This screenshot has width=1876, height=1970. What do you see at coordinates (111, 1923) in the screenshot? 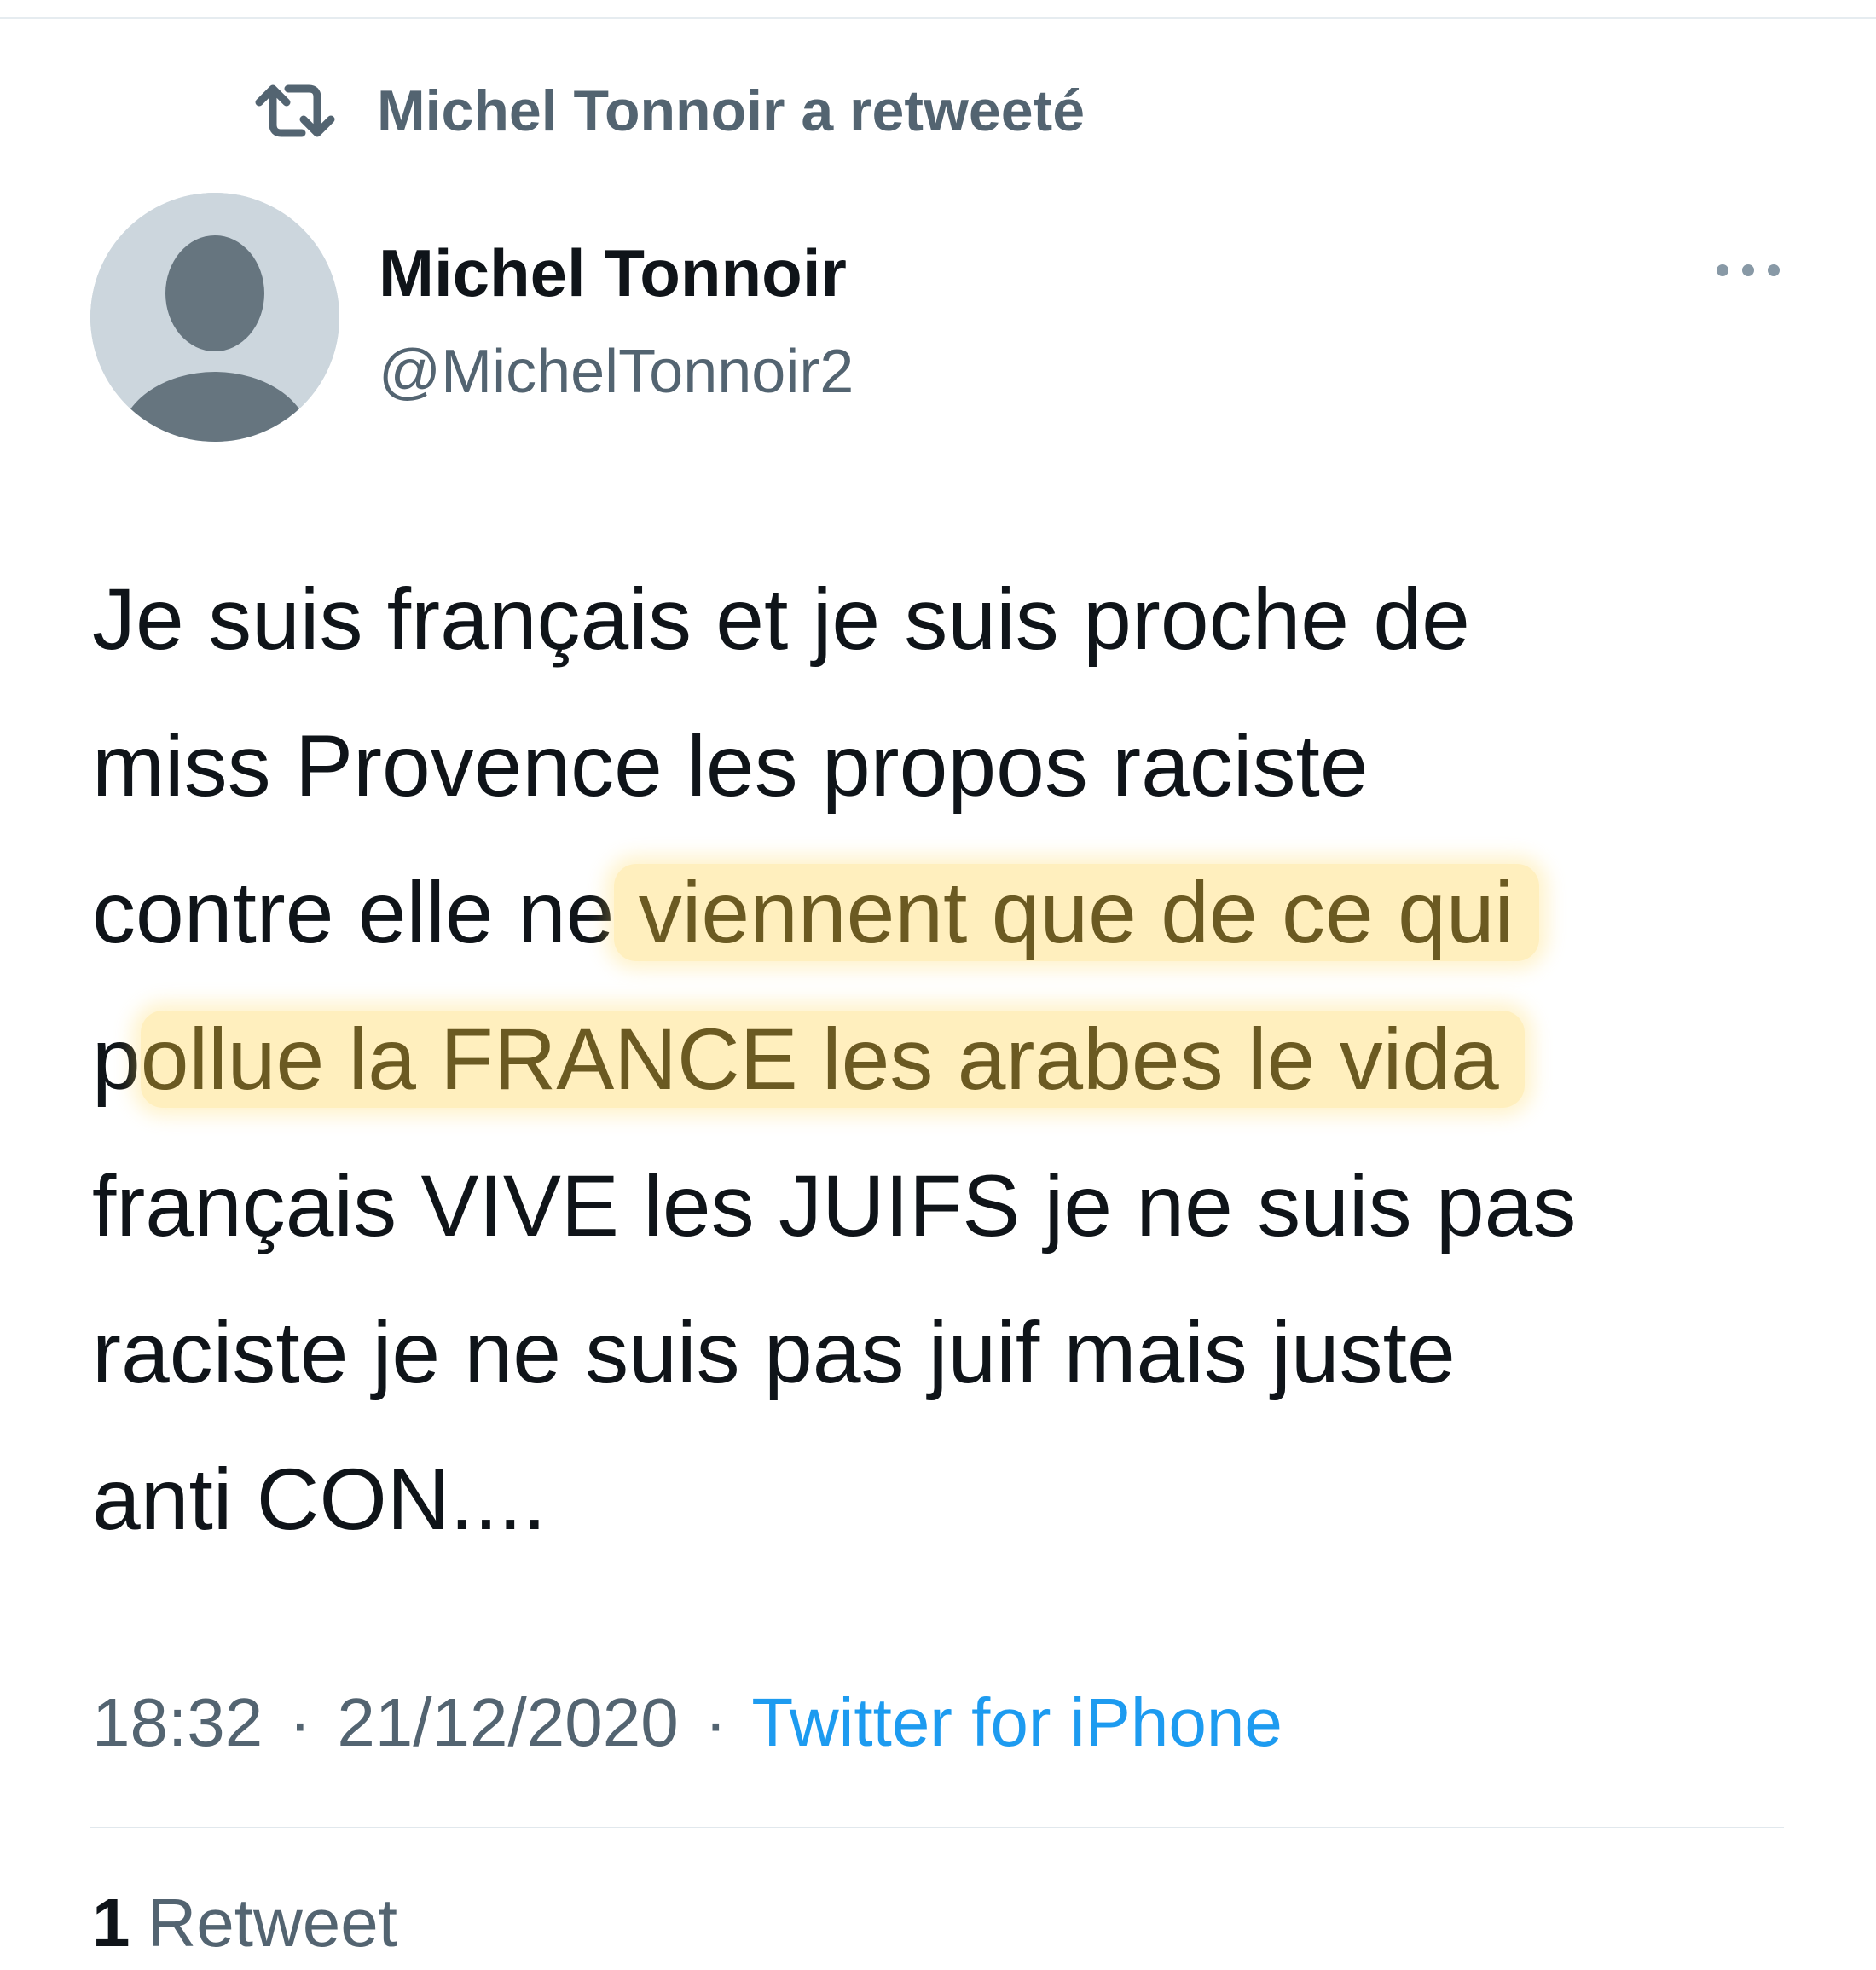
I see `retweet-count: 1` at bounding box center [111, 1923].